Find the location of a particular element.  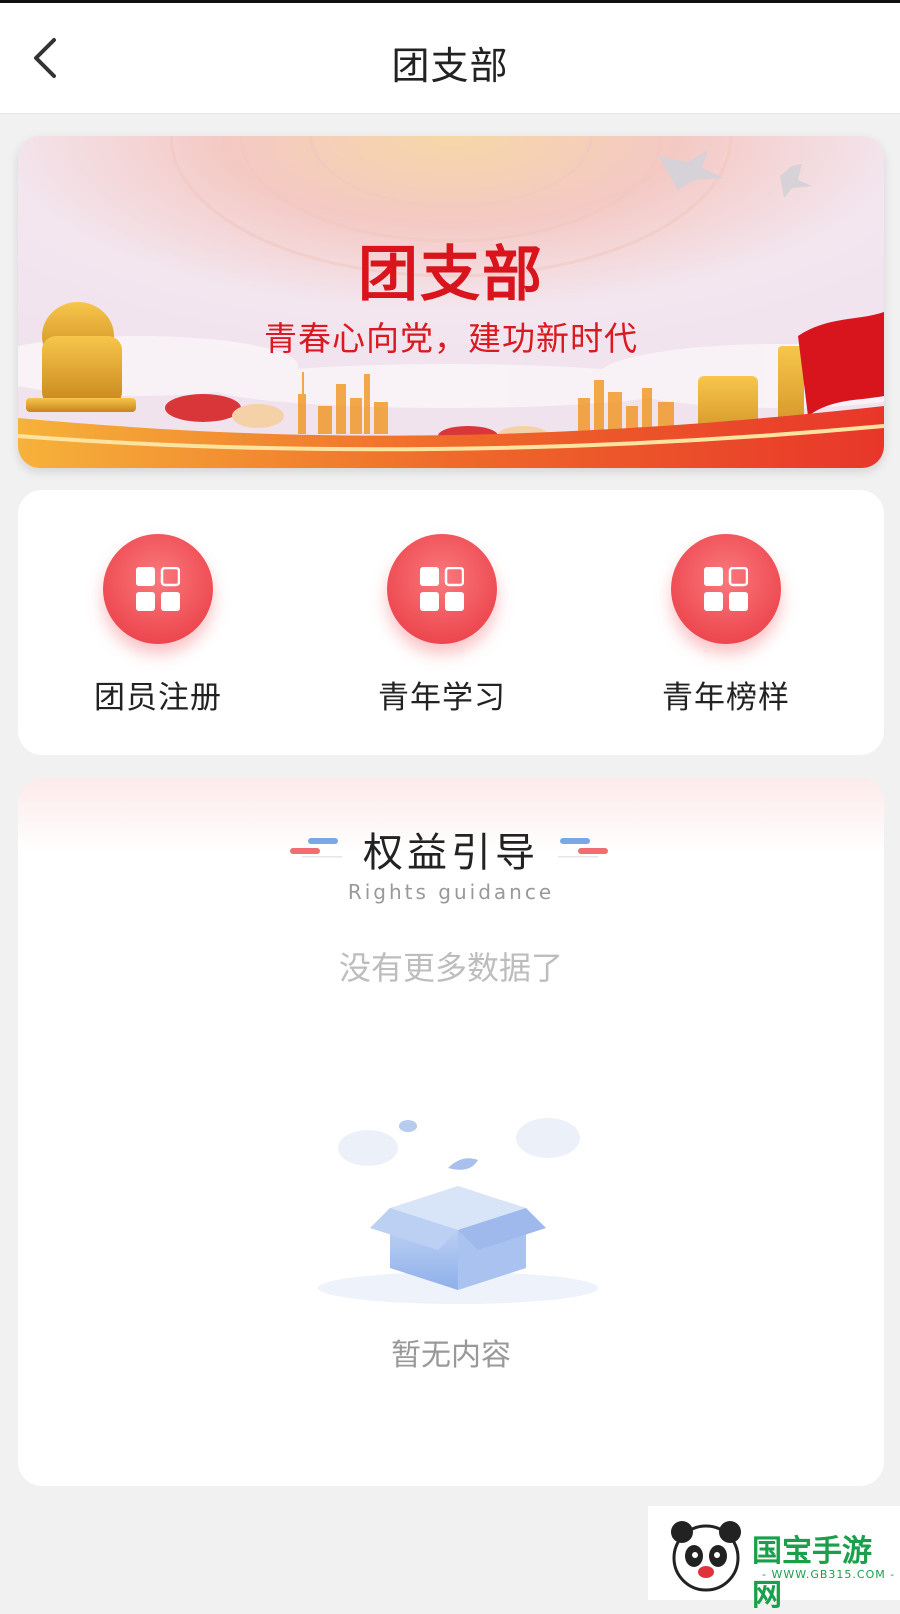

quick-item-label: 青年榜样 is located at coordinates (726, 698).